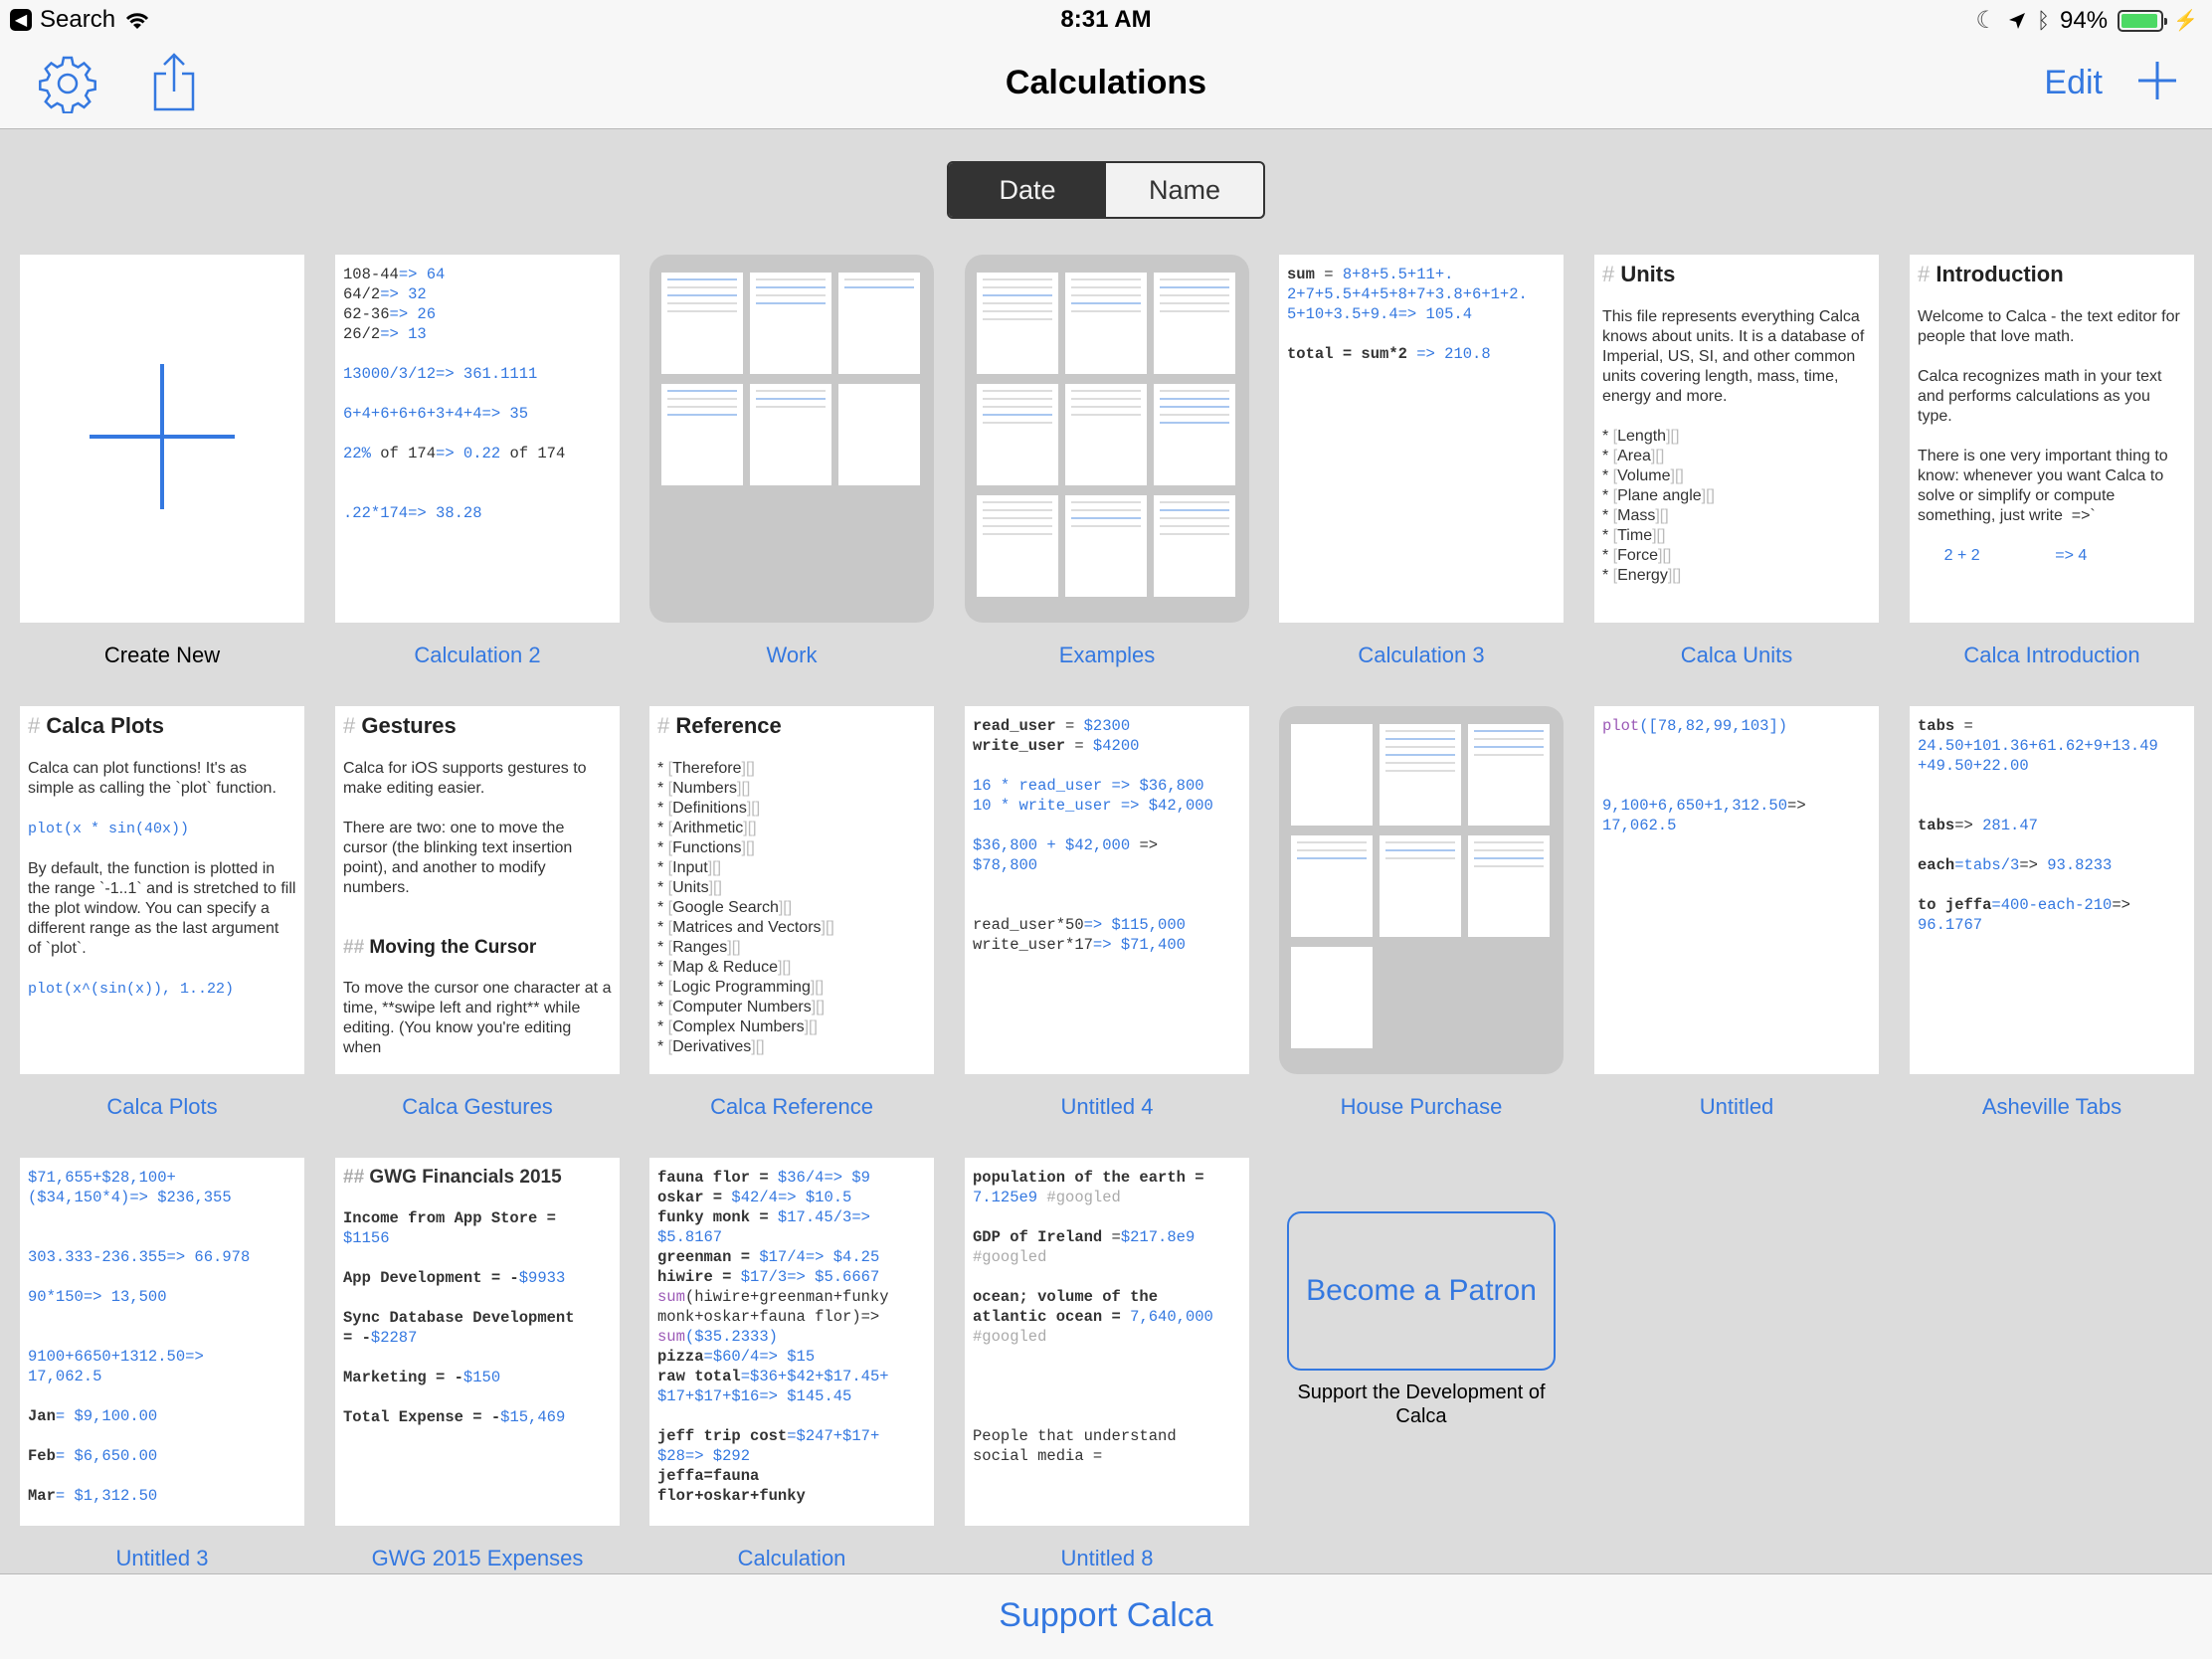  I want to click on location-icon, so click(2016, 20).